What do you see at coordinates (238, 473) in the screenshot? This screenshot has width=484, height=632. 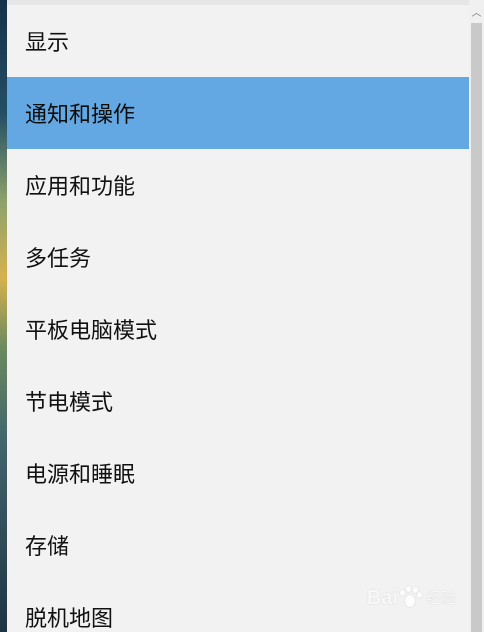 I see `nav-item-power-sleep: 电源和睡眠` at bounding box center [238, 473].